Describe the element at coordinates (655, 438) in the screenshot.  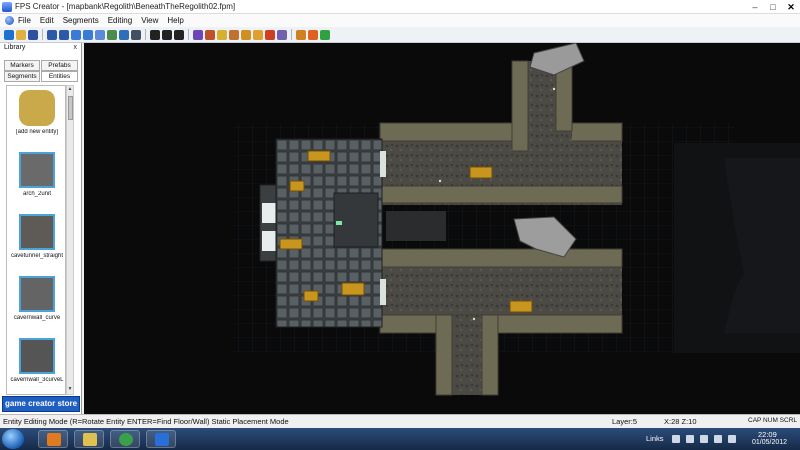
I see `tray-links-label: Links` at that location.